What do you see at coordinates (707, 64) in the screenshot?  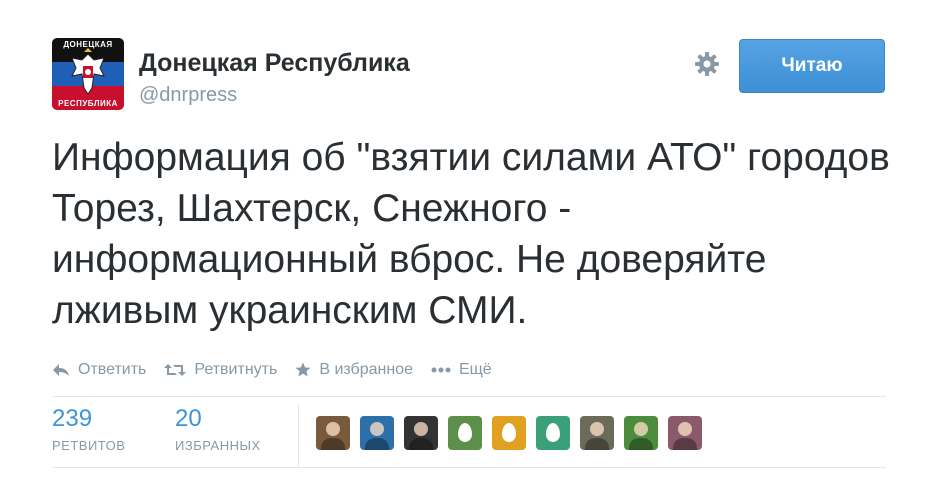 I see `gear-icon` at bounding box center [707, 64].